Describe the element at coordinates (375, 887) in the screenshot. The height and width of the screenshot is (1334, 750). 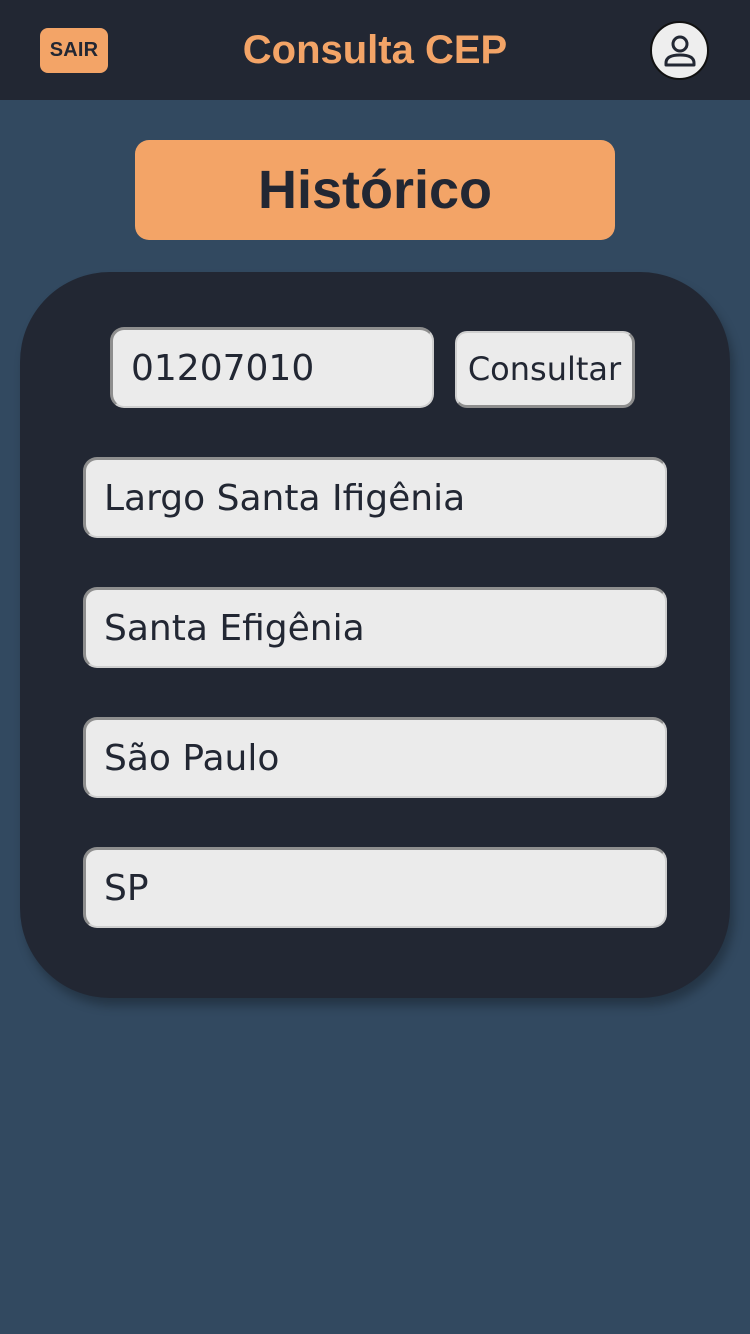
I see `uf-field: SP` at that location.